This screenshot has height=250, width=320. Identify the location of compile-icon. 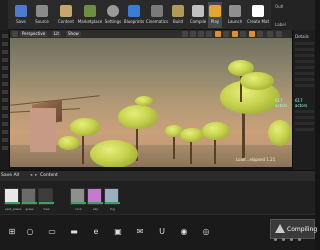
(198, 11).